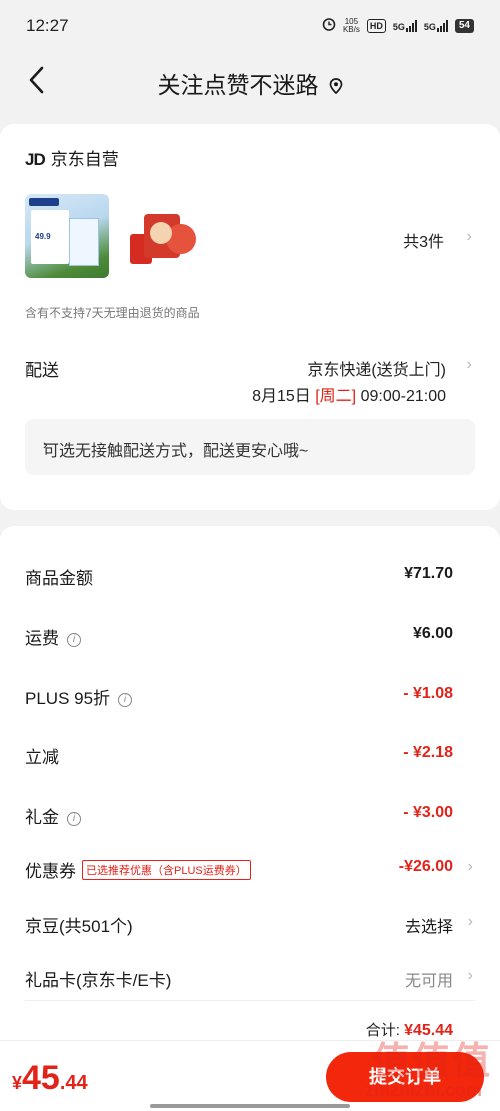 This screenshot has width=500, height=1111. I want to click on signal-5g-1: 5G, so click(404, 25).